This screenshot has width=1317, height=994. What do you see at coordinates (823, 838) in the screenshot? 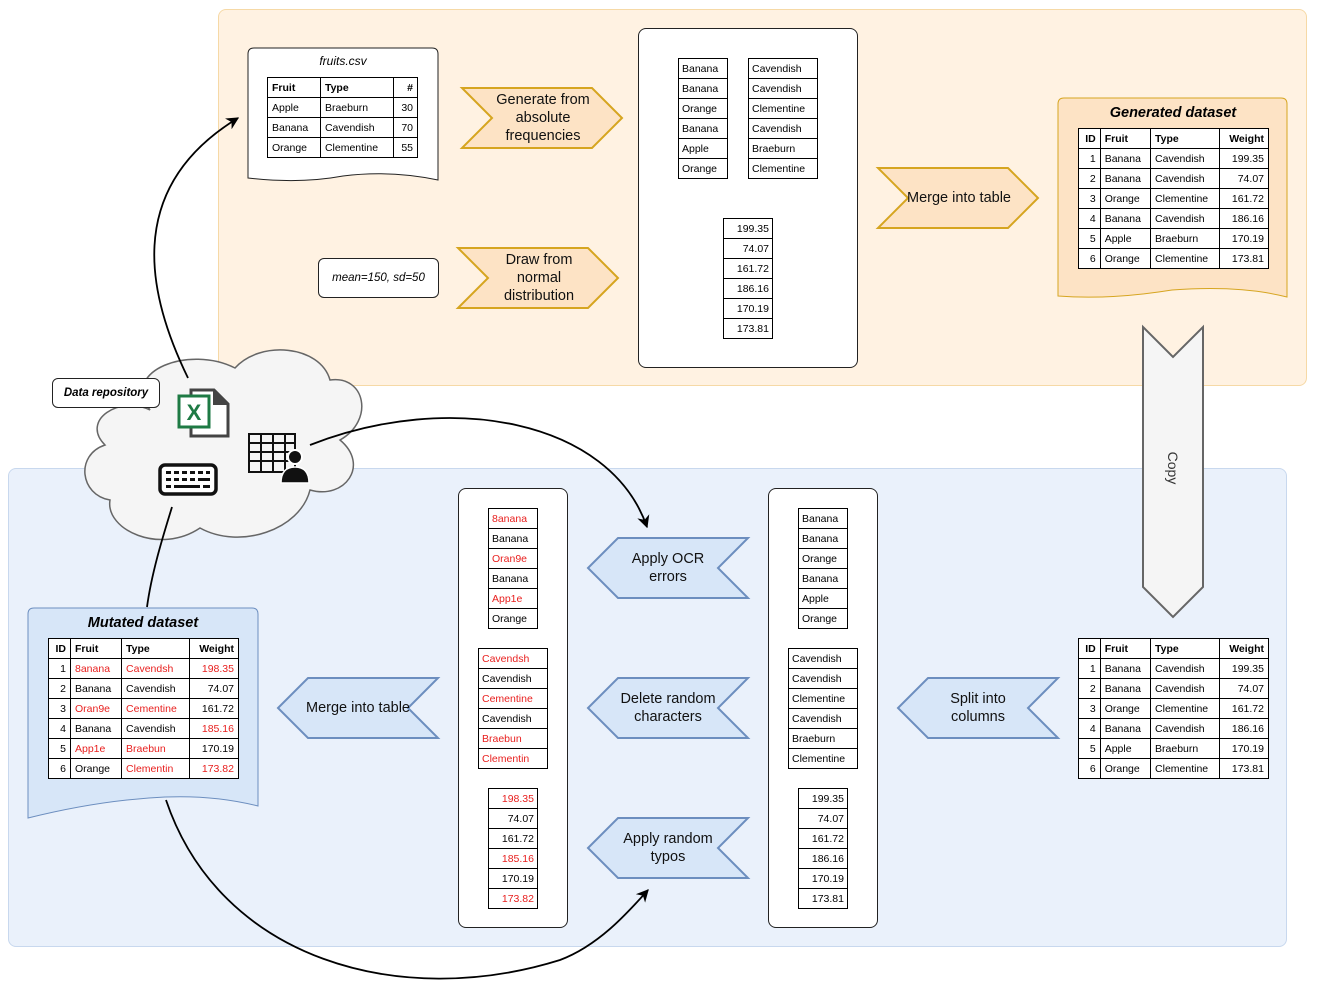
I see `column-row: 161.72` at bounding box center [823, 838].